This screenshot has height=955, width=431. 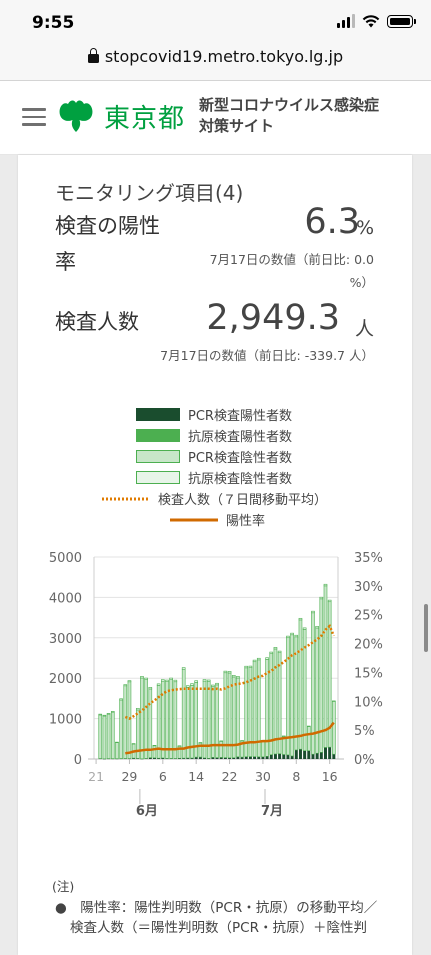 I want to click on x-tick-label: 6, so click(x=163, y=776).